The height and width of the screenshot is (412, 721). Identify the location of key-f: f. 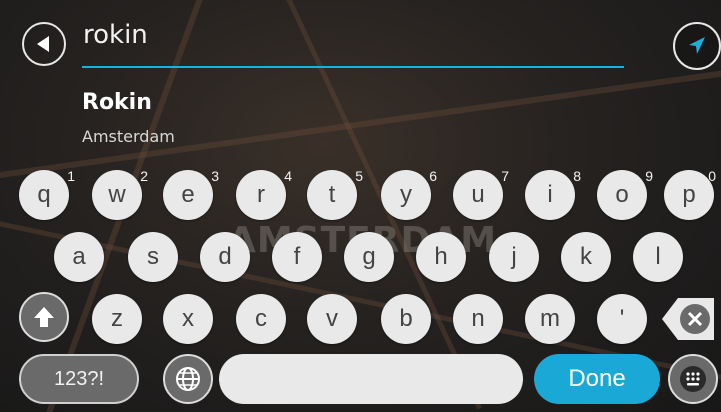
(297, 257).